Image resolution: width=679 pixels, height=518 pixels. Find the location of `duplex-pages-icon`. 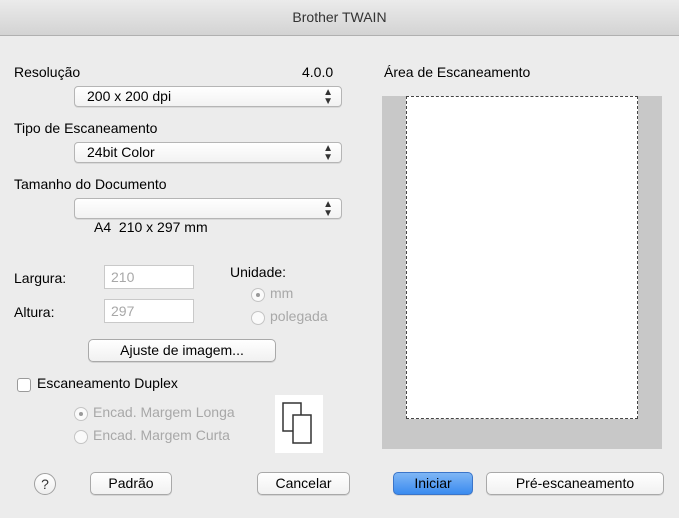

duplex-pages-icon is located at coordinates (299, 424).